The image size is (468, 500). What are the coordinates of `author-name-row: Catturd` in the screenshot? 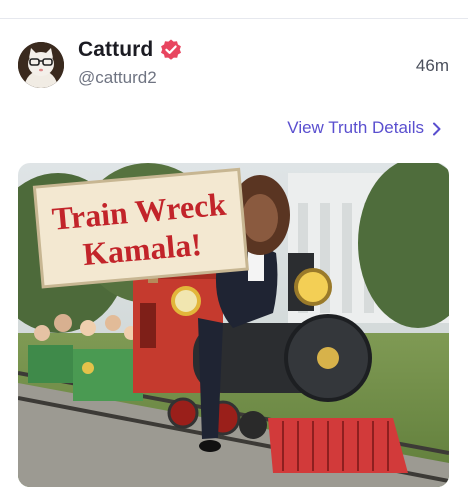 It's located at (130, 50).